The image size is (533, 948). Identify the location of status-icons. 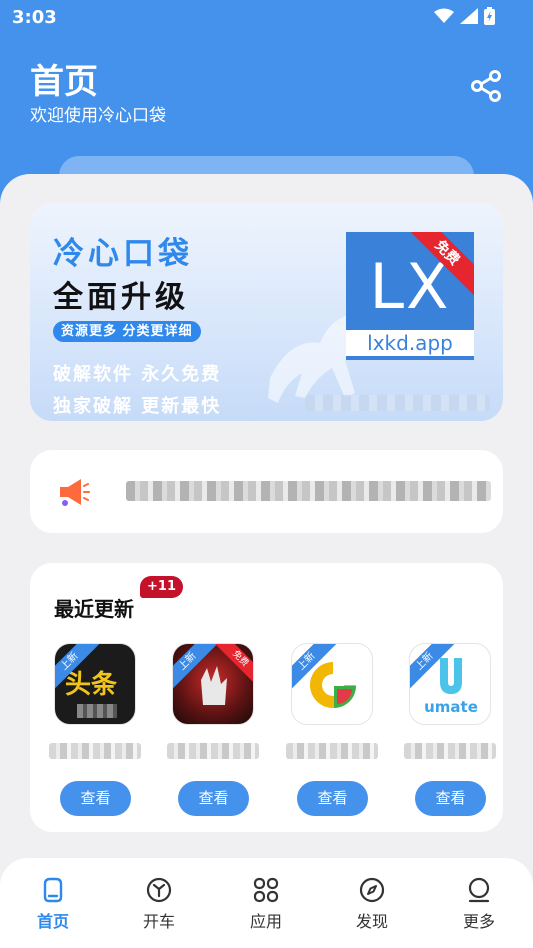
(464, 16).